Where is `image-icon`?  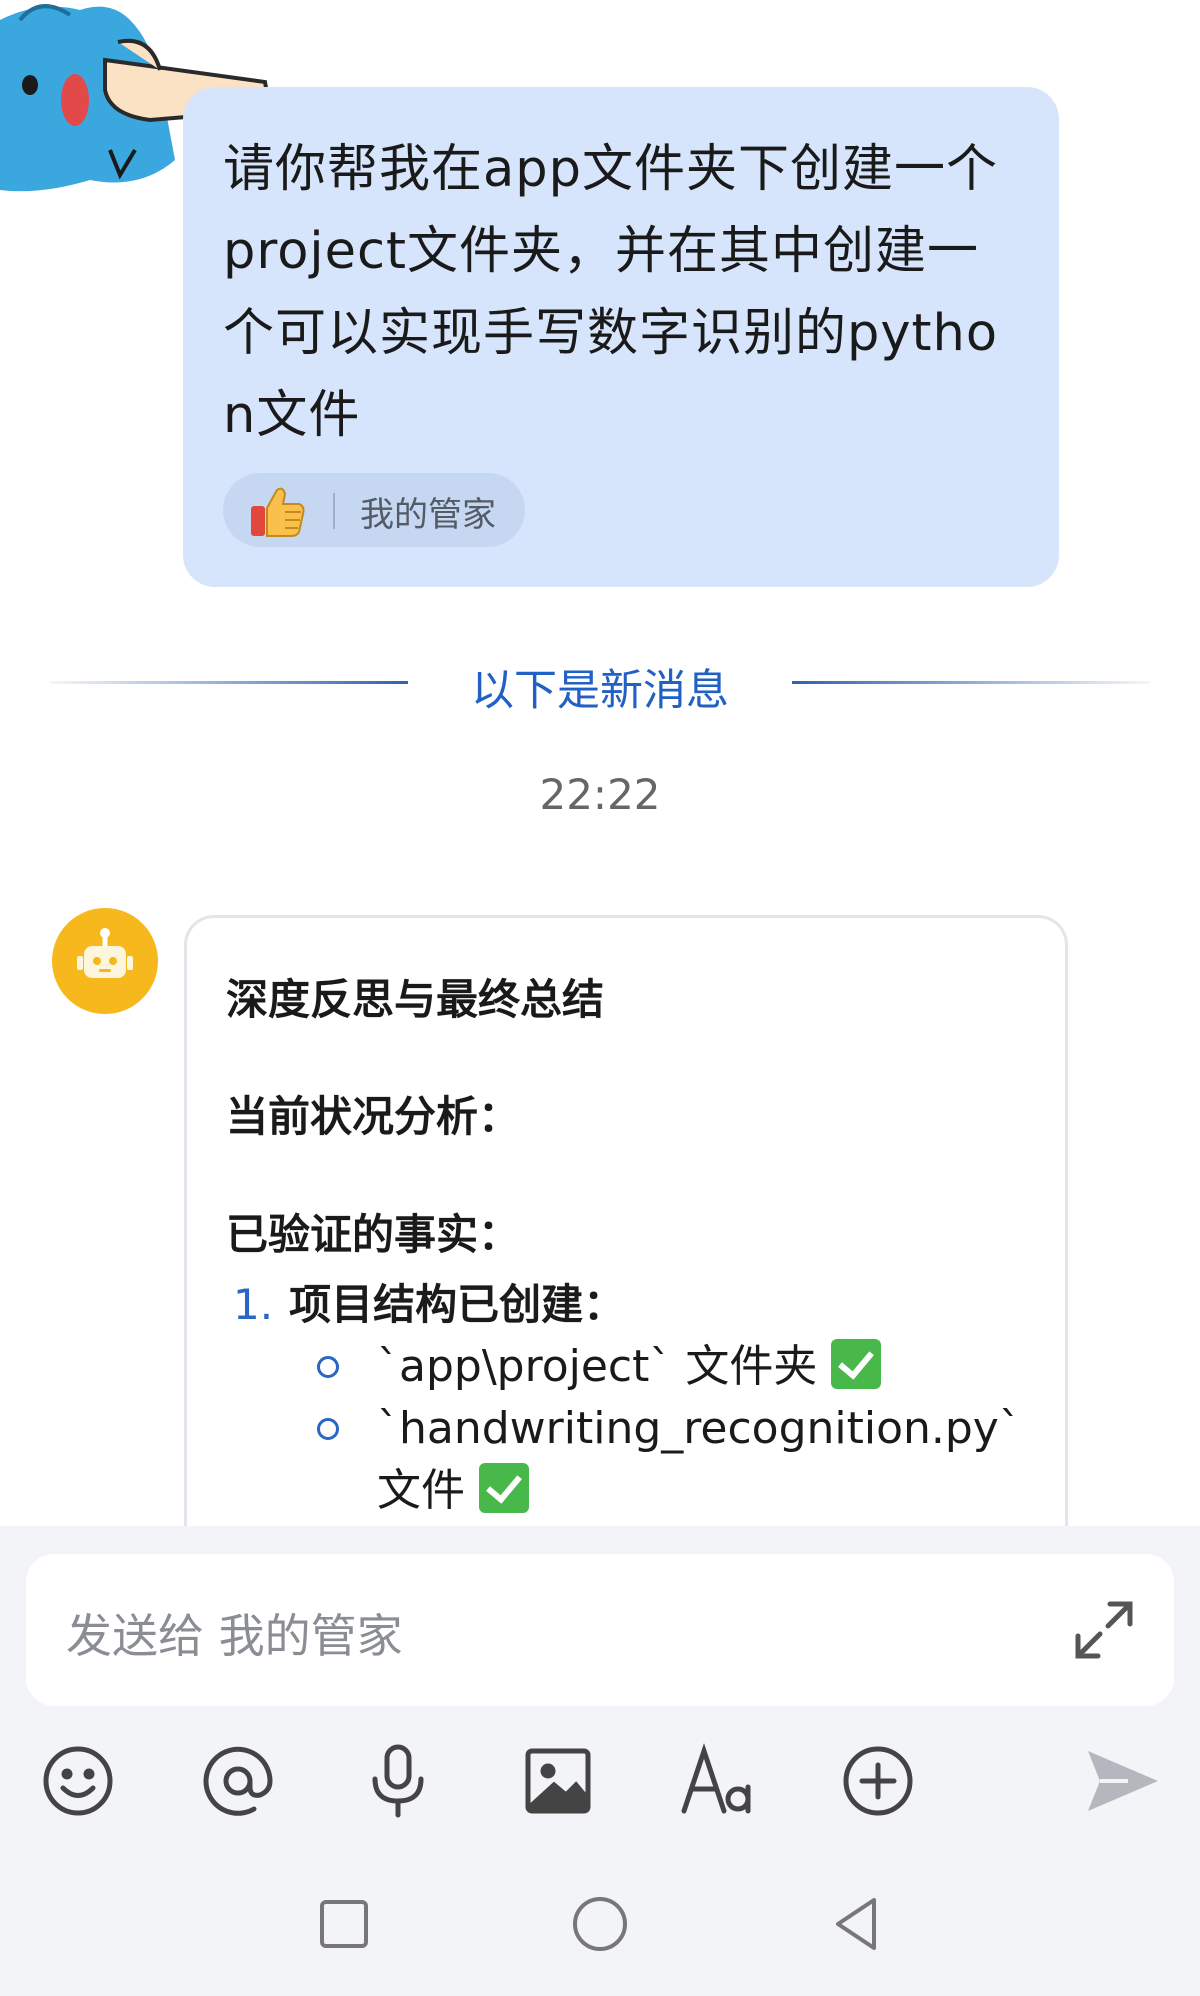
image-icon is located at coordinates (558, 1781).